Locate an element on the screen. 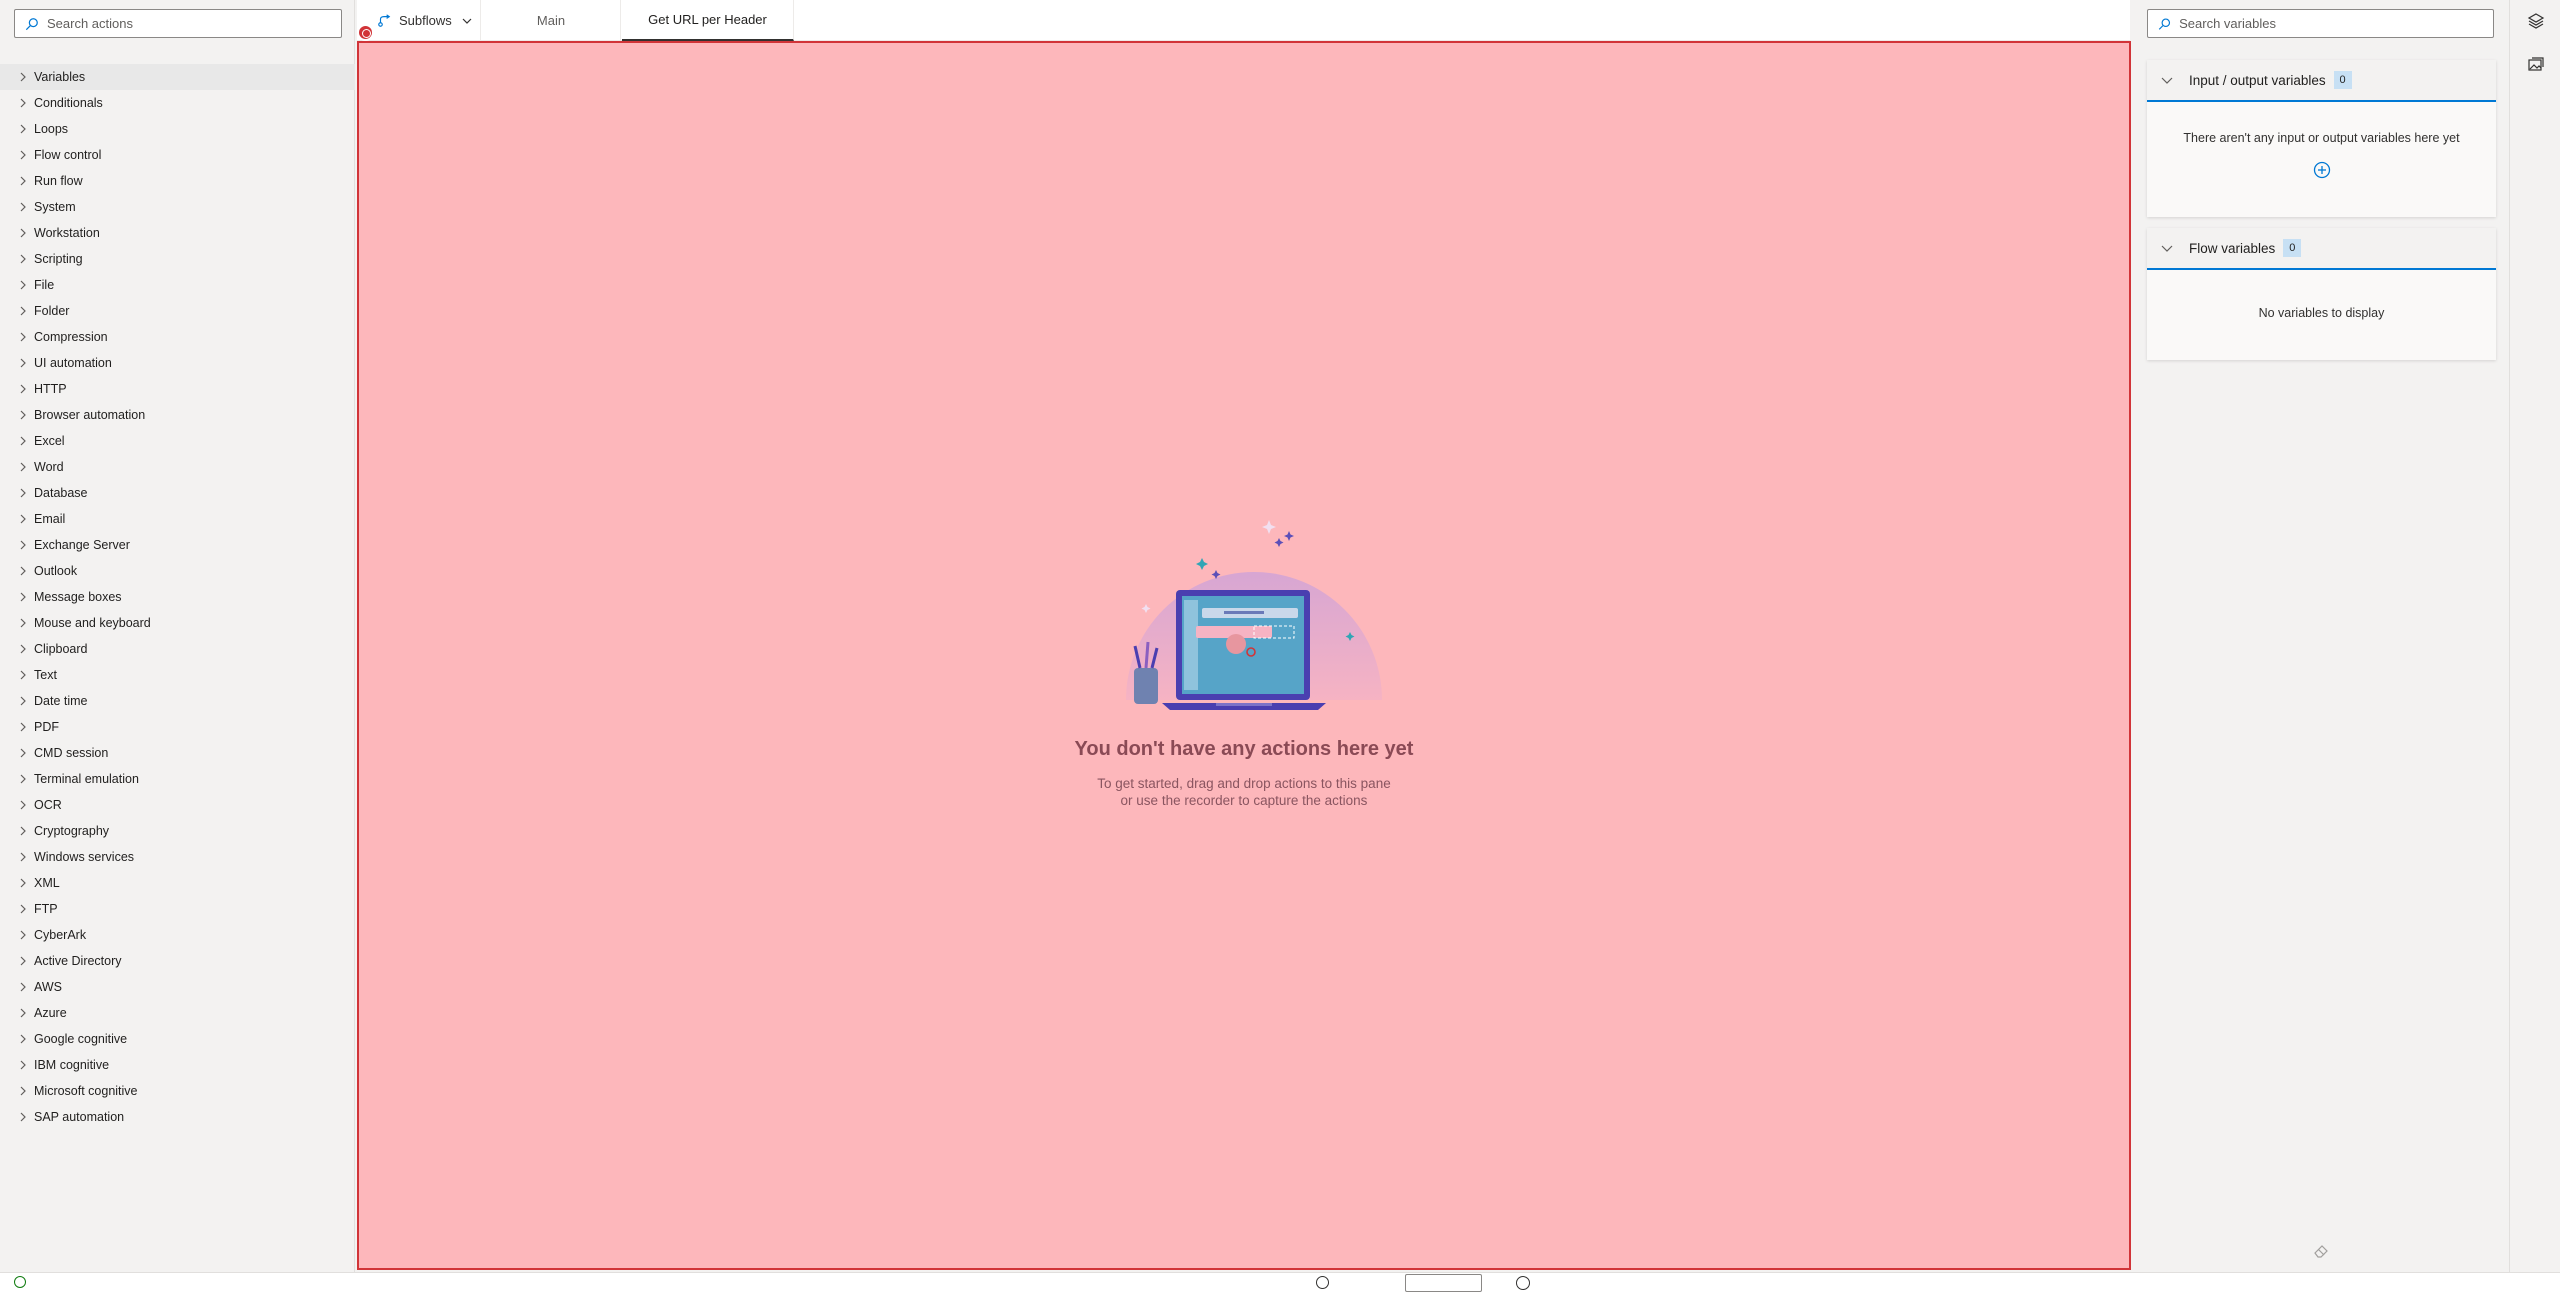  status-bar is located at coordinates (1280, 1282).